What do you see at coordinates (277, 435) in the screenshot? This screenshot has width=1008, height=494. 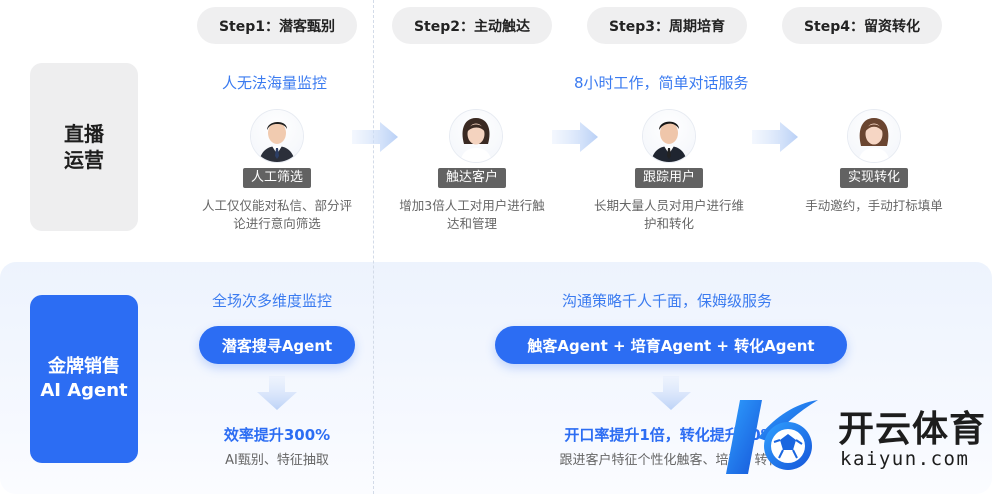 I see `effect-left-title: 效率提升300%` at bounding box center [277, 435].